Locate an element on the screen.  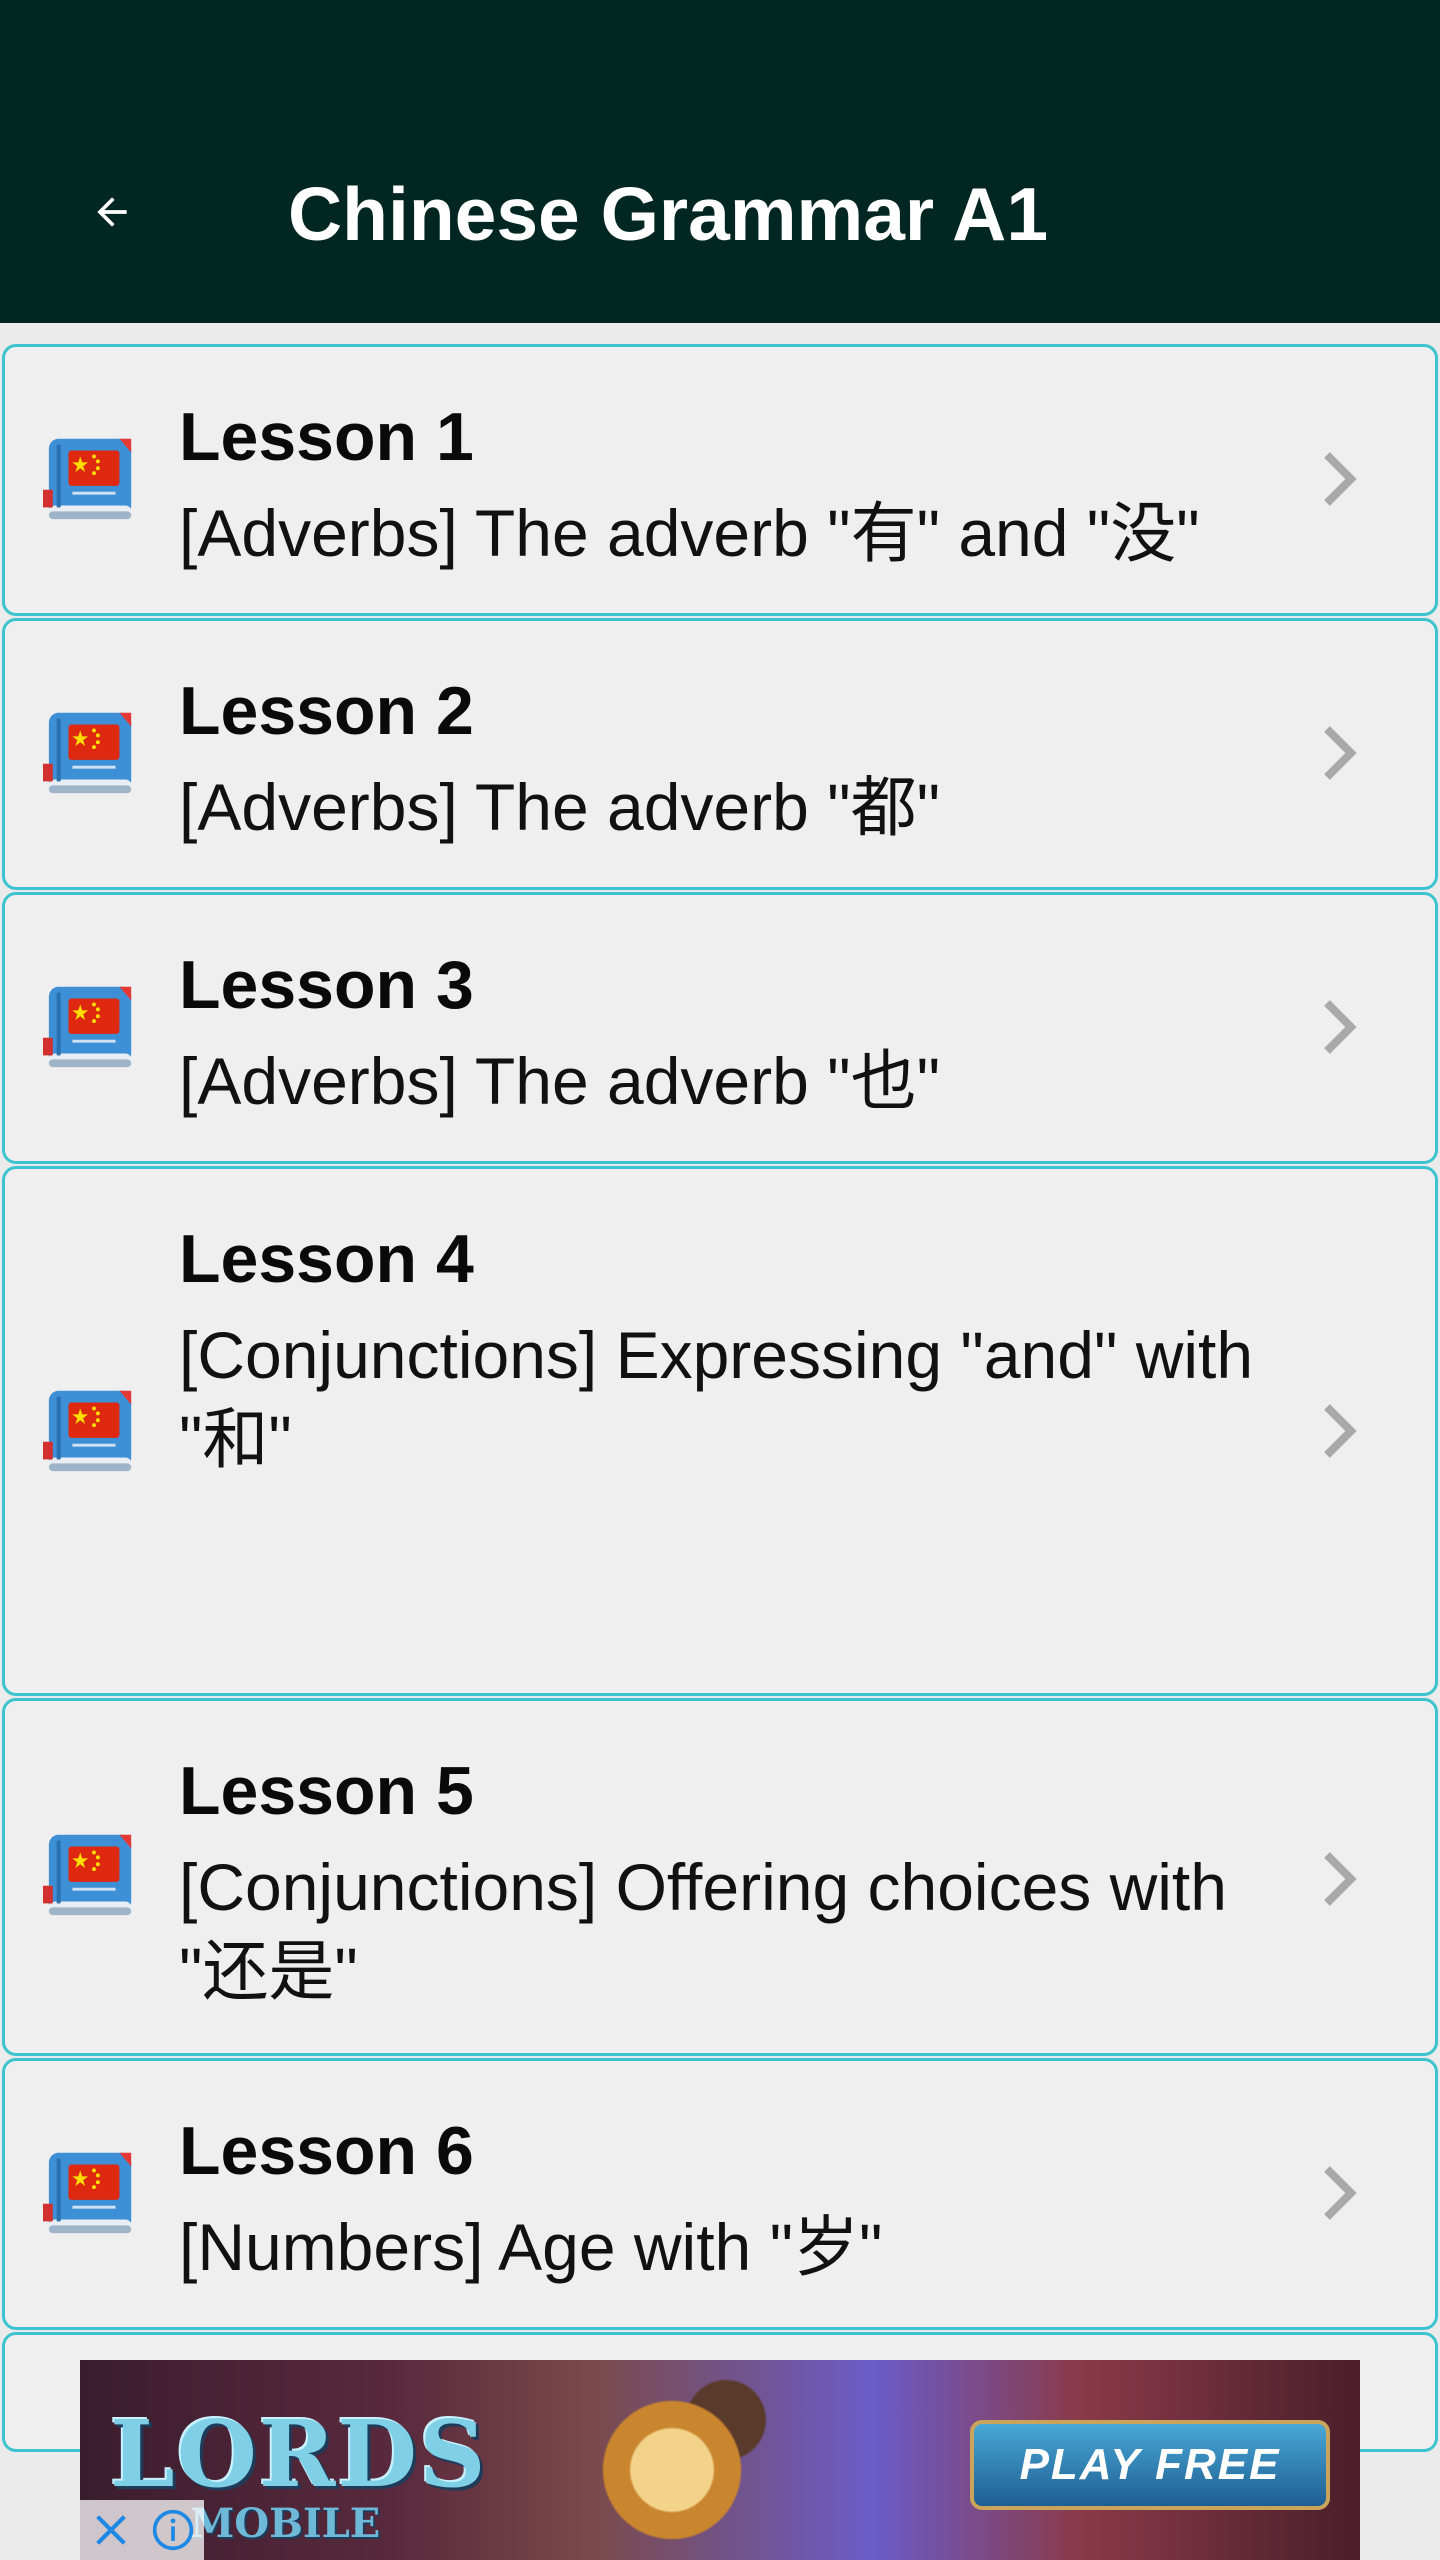
ad-logo-subtitle: MOBILE is located at coordinates (285, 2523).